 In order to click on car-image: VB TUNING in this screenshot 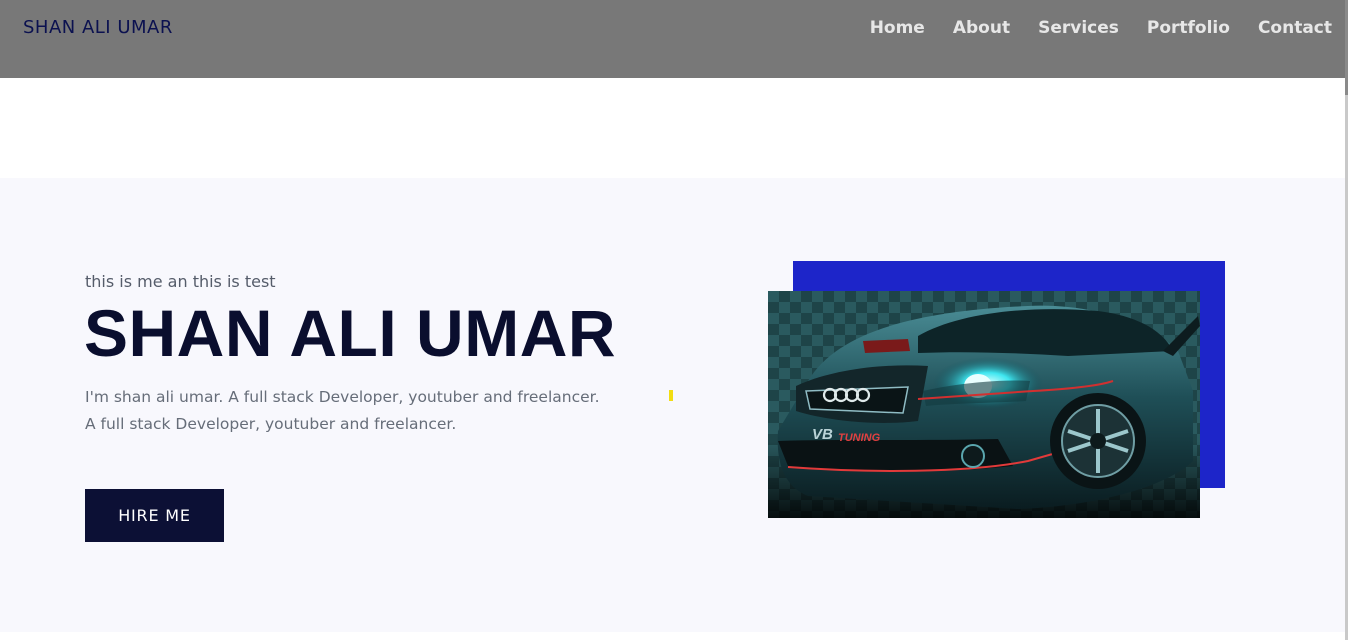, I will do `click(984, 404)`.